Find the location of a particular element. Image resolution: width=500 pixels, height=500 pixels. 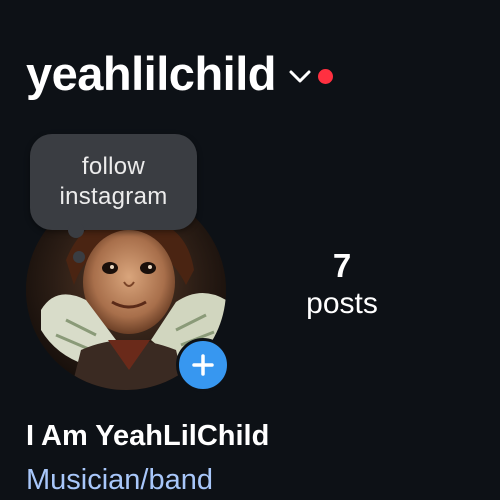

username: yeahlilchild is located at coordinates (151, 74).